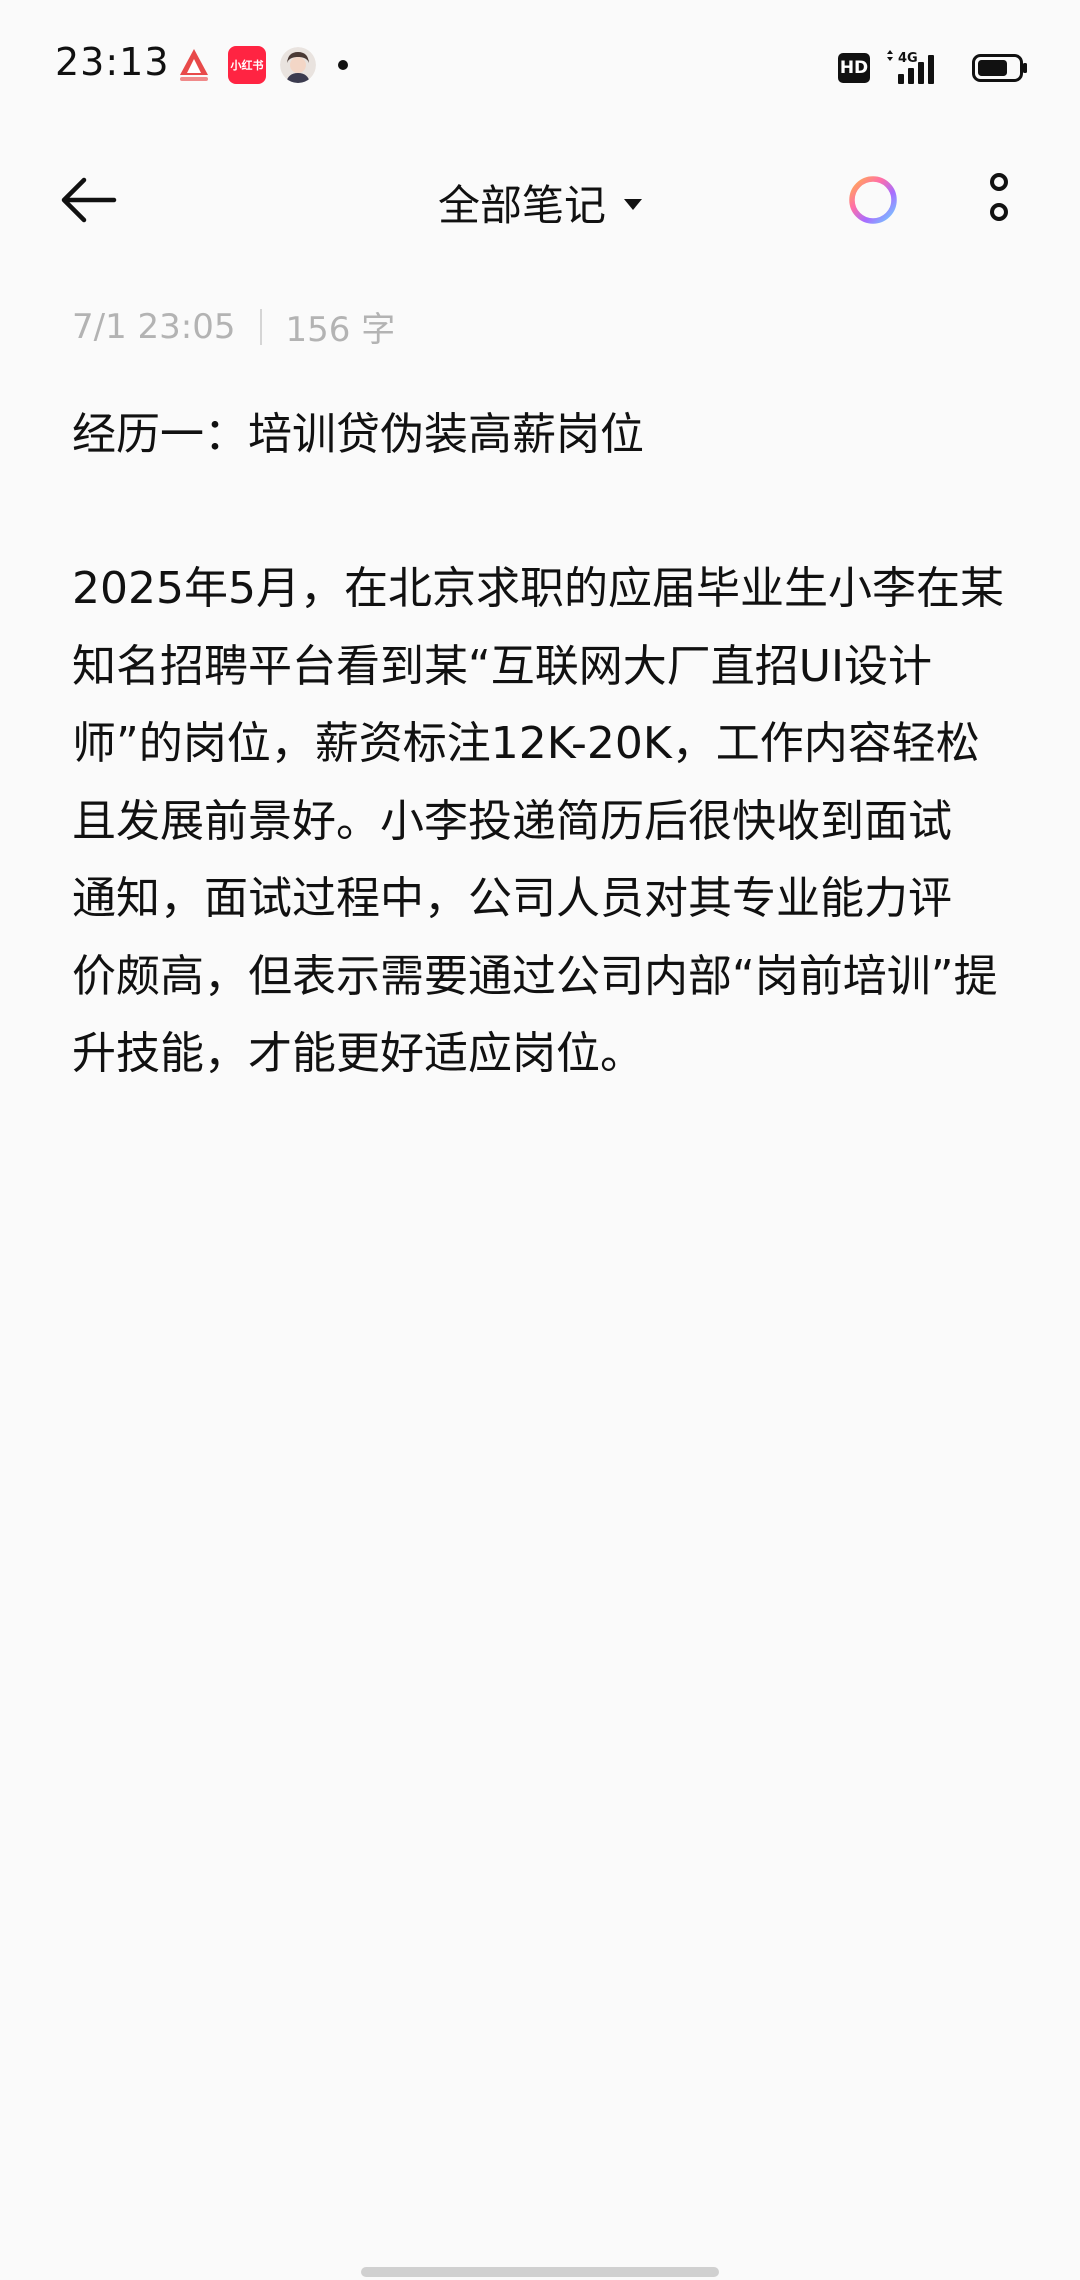 Image resolution: width=1080 pixels, height=2280 pixels. I want to click on page-title: 全部笔记, so click(521, 205).